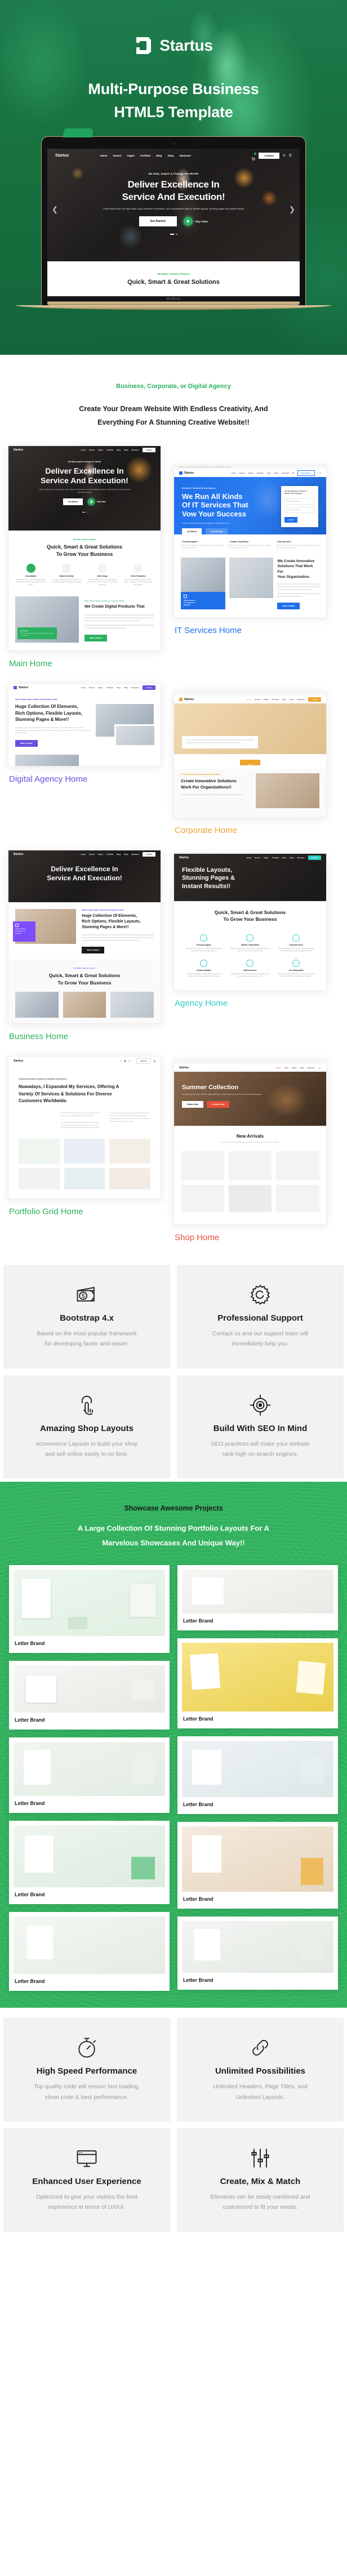  What do you see at coordinates (219, 1104) in the screenshot?
I see `demo8-btn2: Purchase Now` at bounding box center [219, 1104].